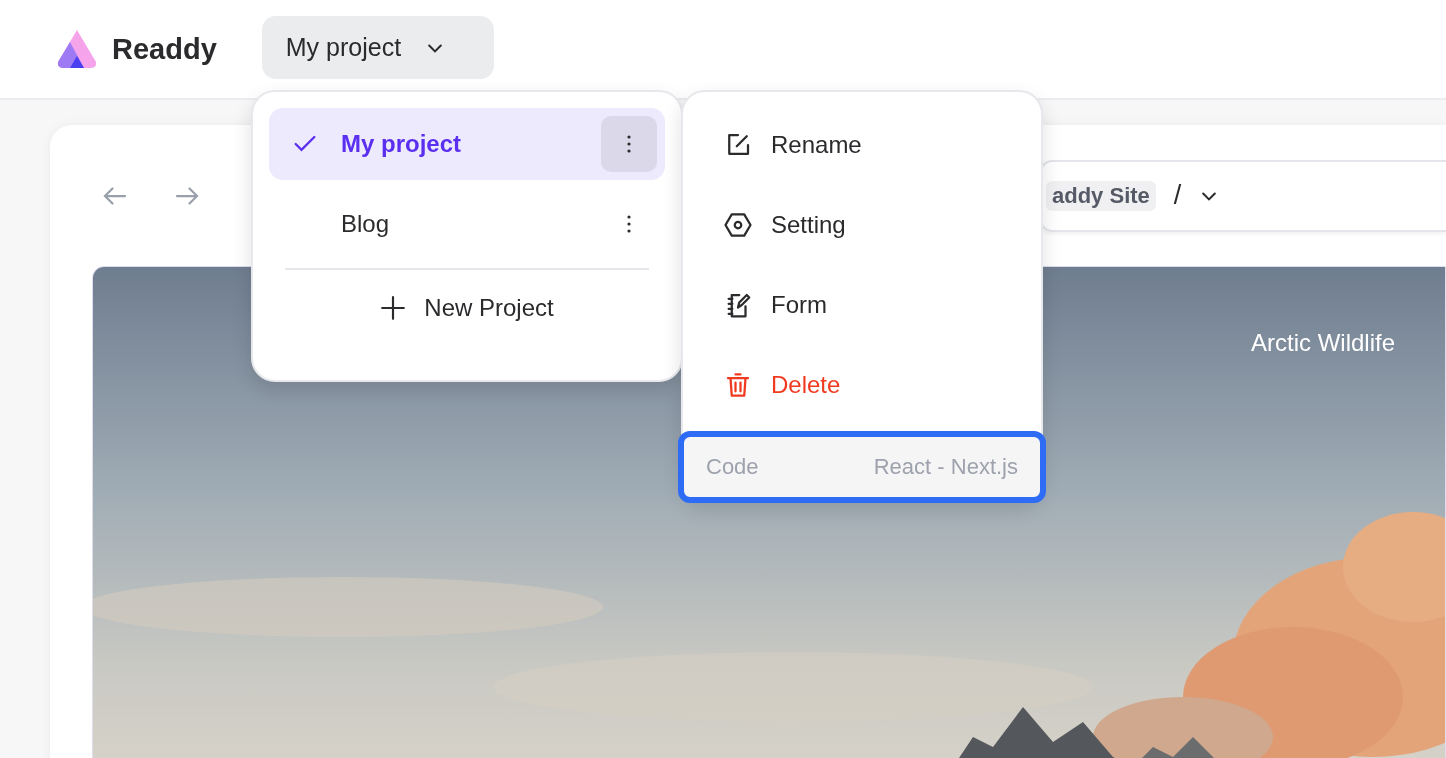  Describe the element at coordinates (377, 47) in the screenshot. I see `project-selector: My project` at that location.